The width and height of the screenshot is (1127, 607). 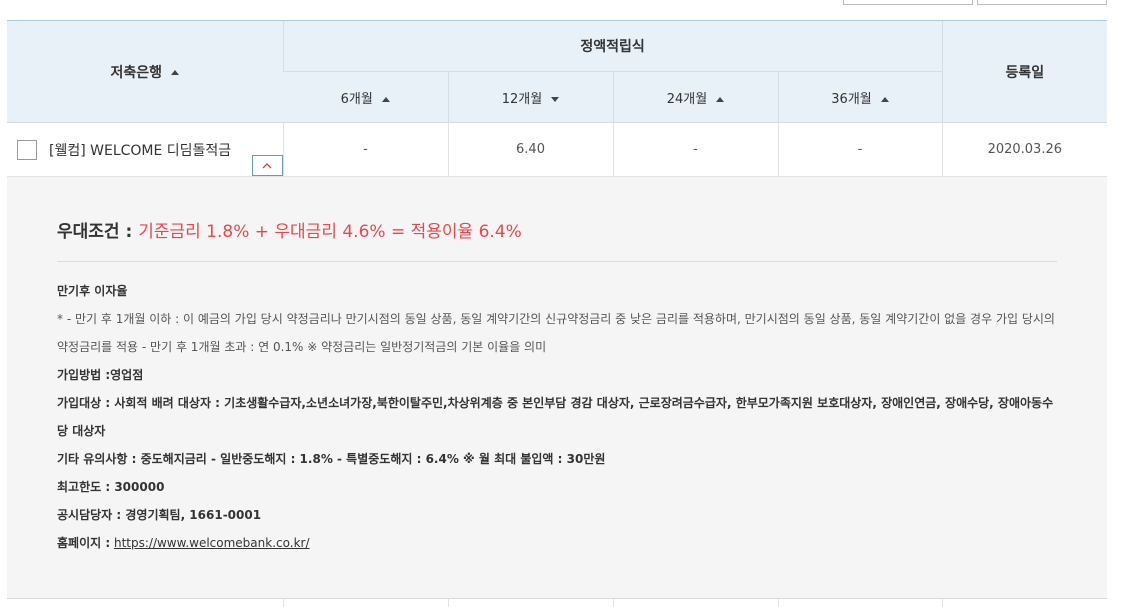 What do you see at coordinates (84, 403) in the screenshot?
I see `target-label: 가입대상 :` at bounding box center [84, 403].